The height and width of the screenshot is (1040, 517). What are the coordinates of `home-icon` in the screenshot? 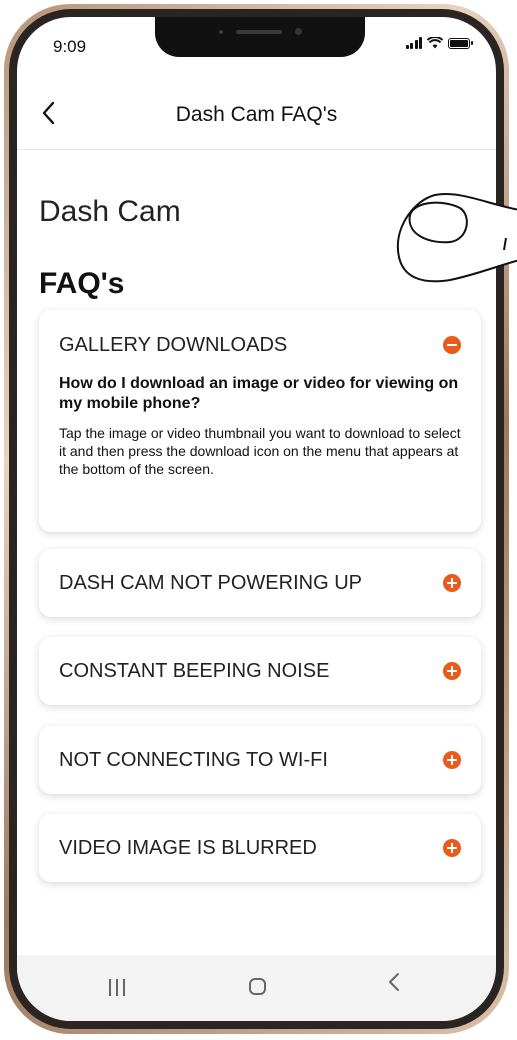 It's located at (257, 986).